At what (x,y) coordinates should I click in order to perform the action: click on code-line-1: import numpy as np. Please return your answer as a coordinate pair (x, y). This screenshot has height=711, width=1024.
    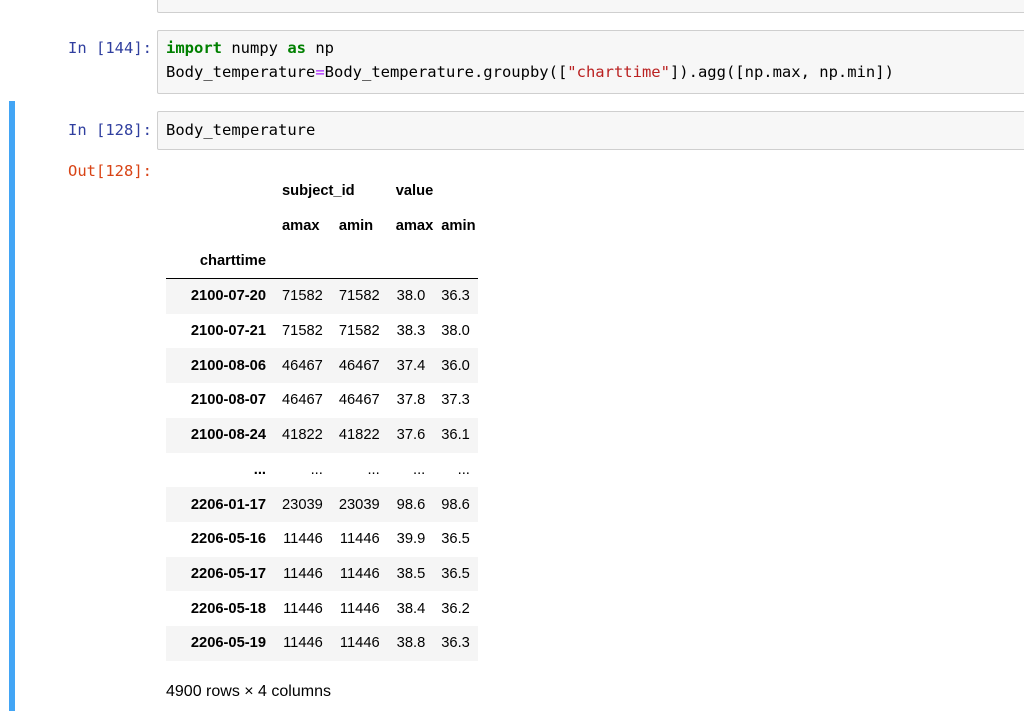
    Looking at the image, I should click on (250, 48).